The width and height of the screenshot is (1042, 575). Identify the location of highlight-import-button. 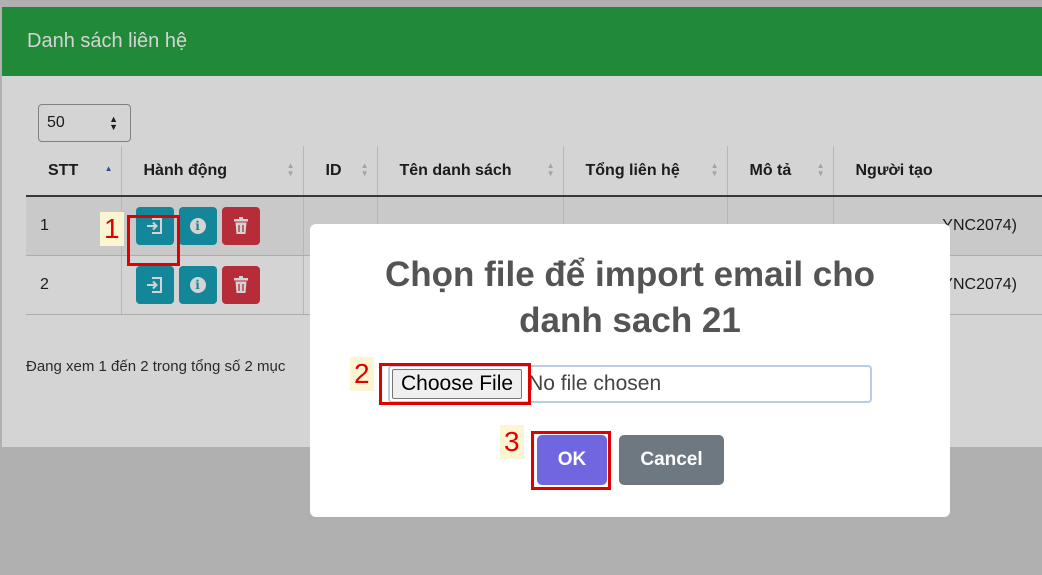
(153, 240).